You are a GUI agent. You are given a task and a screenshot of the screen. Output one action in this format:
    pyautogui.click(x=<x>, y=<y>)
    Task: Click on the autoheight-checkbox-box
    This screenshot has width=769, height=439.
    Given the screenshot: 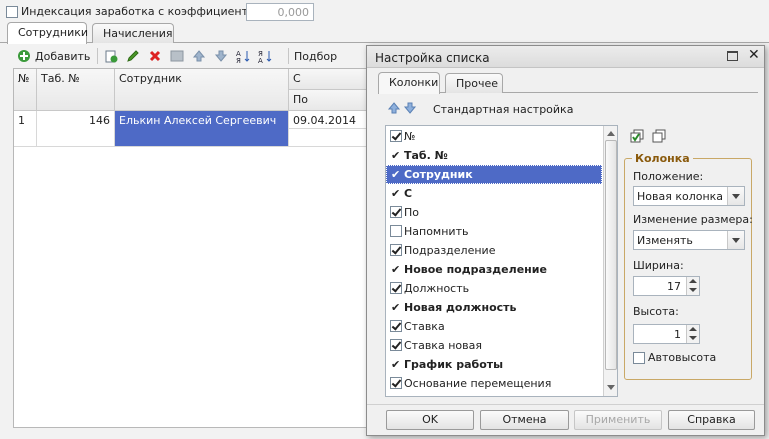 What is the action you would take?
    pyautogui.click(x=639, y=358)
    